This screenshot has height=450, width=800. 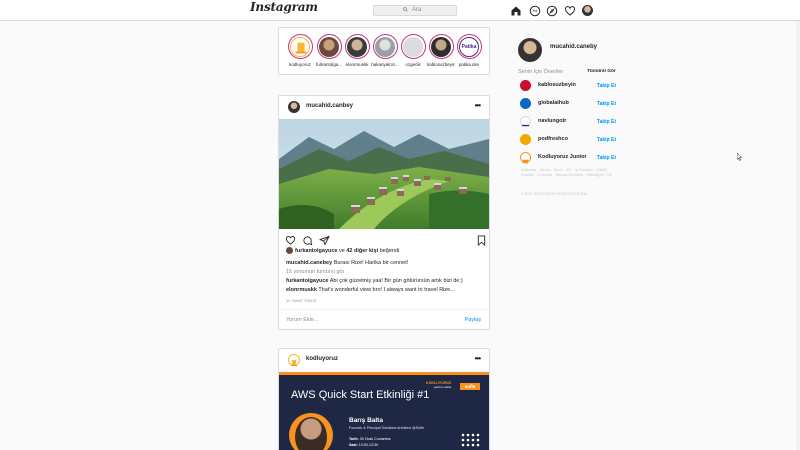 I want to click on see-all-button: Tümünü Gör, so click(x=601, y=71).